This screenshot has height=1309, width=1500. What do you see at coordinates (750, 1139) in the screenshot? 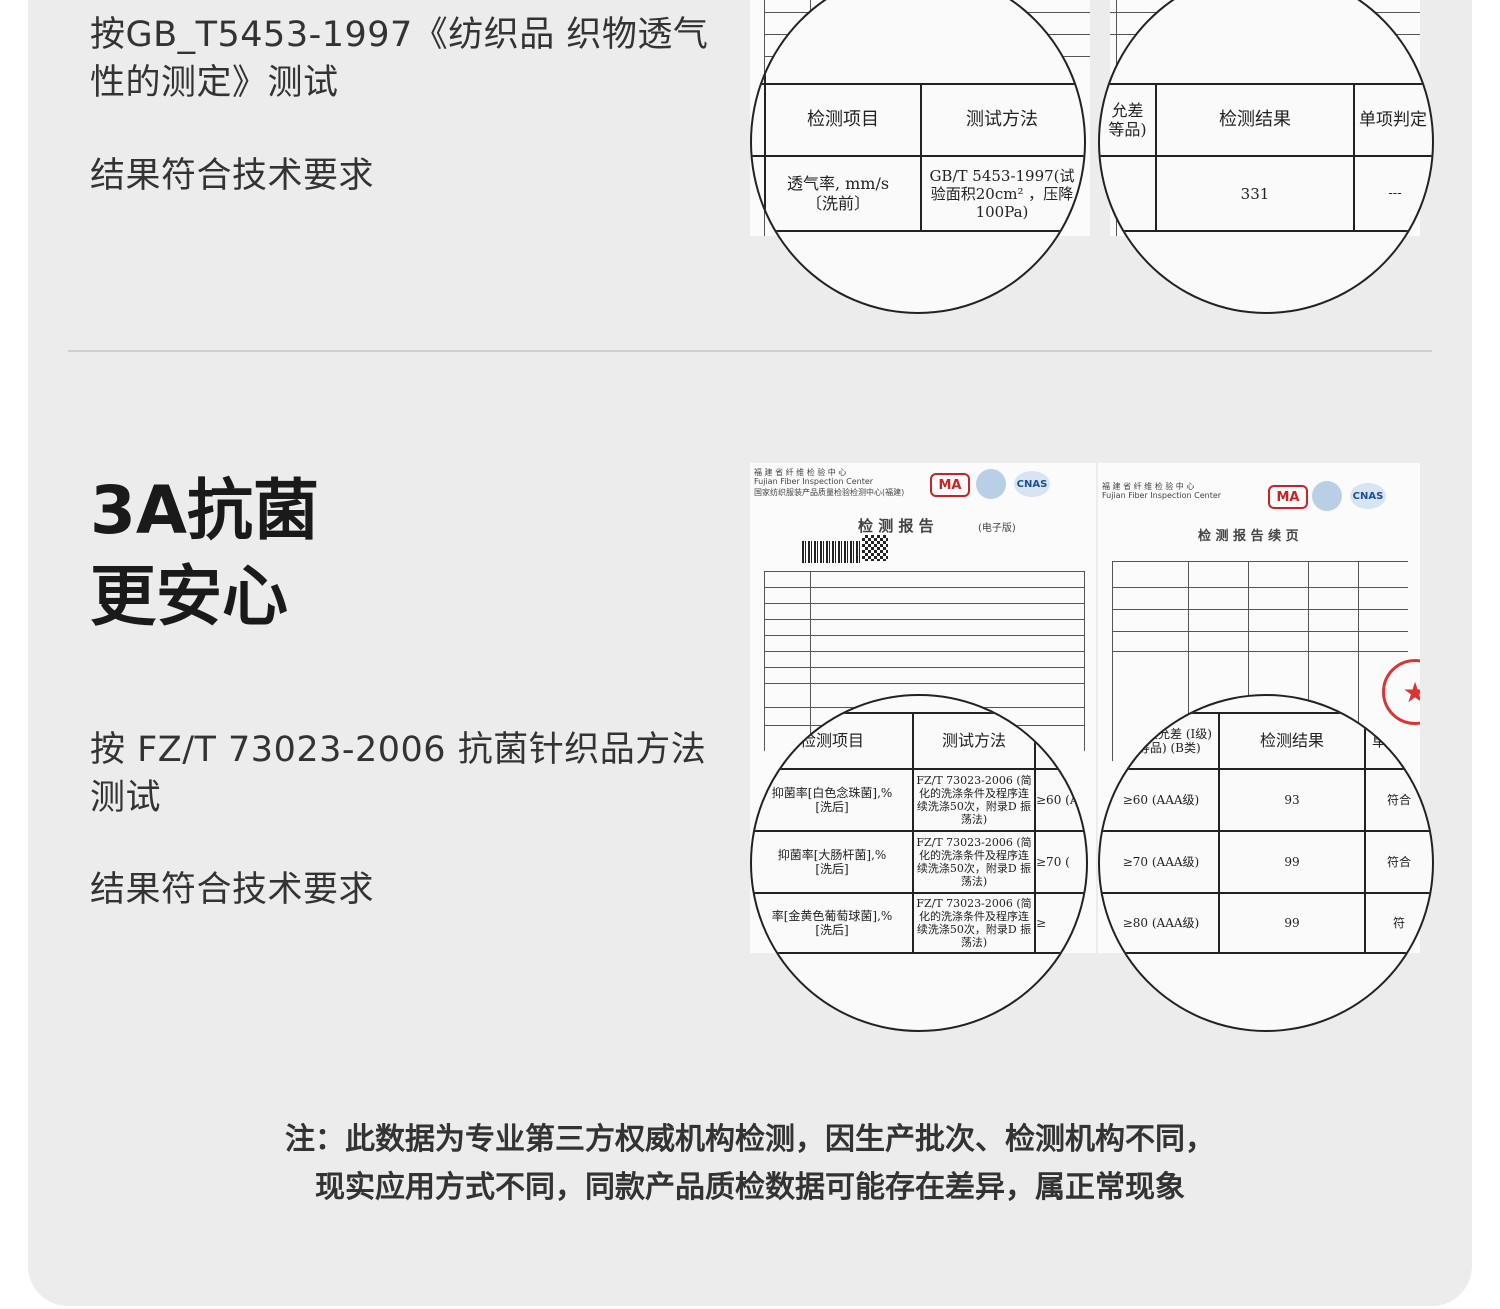
I see `disclaimer-line1: 注：此数据为专业第三方权威机构检测，因生产批次、检测机构不同，` at bounding box center [750, 1139].